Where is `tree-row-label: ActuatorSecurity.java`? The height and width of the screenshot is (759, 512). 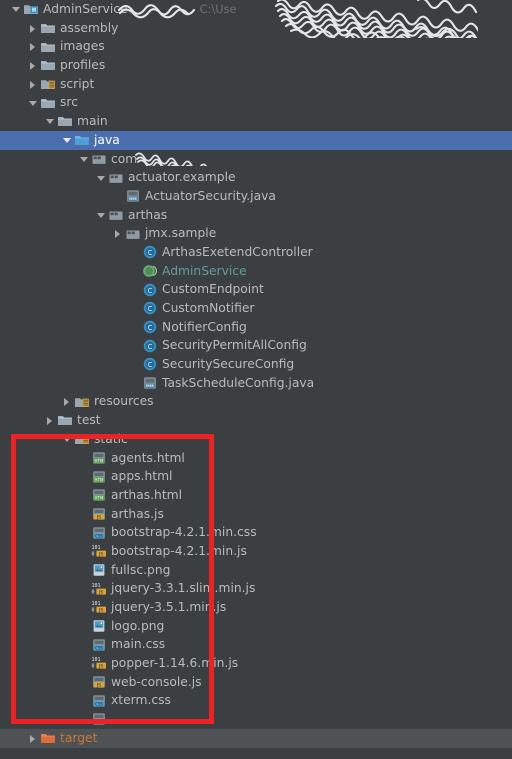 tree-row-label: ActuatorSecurity.java is located at coordinates (210, 195).